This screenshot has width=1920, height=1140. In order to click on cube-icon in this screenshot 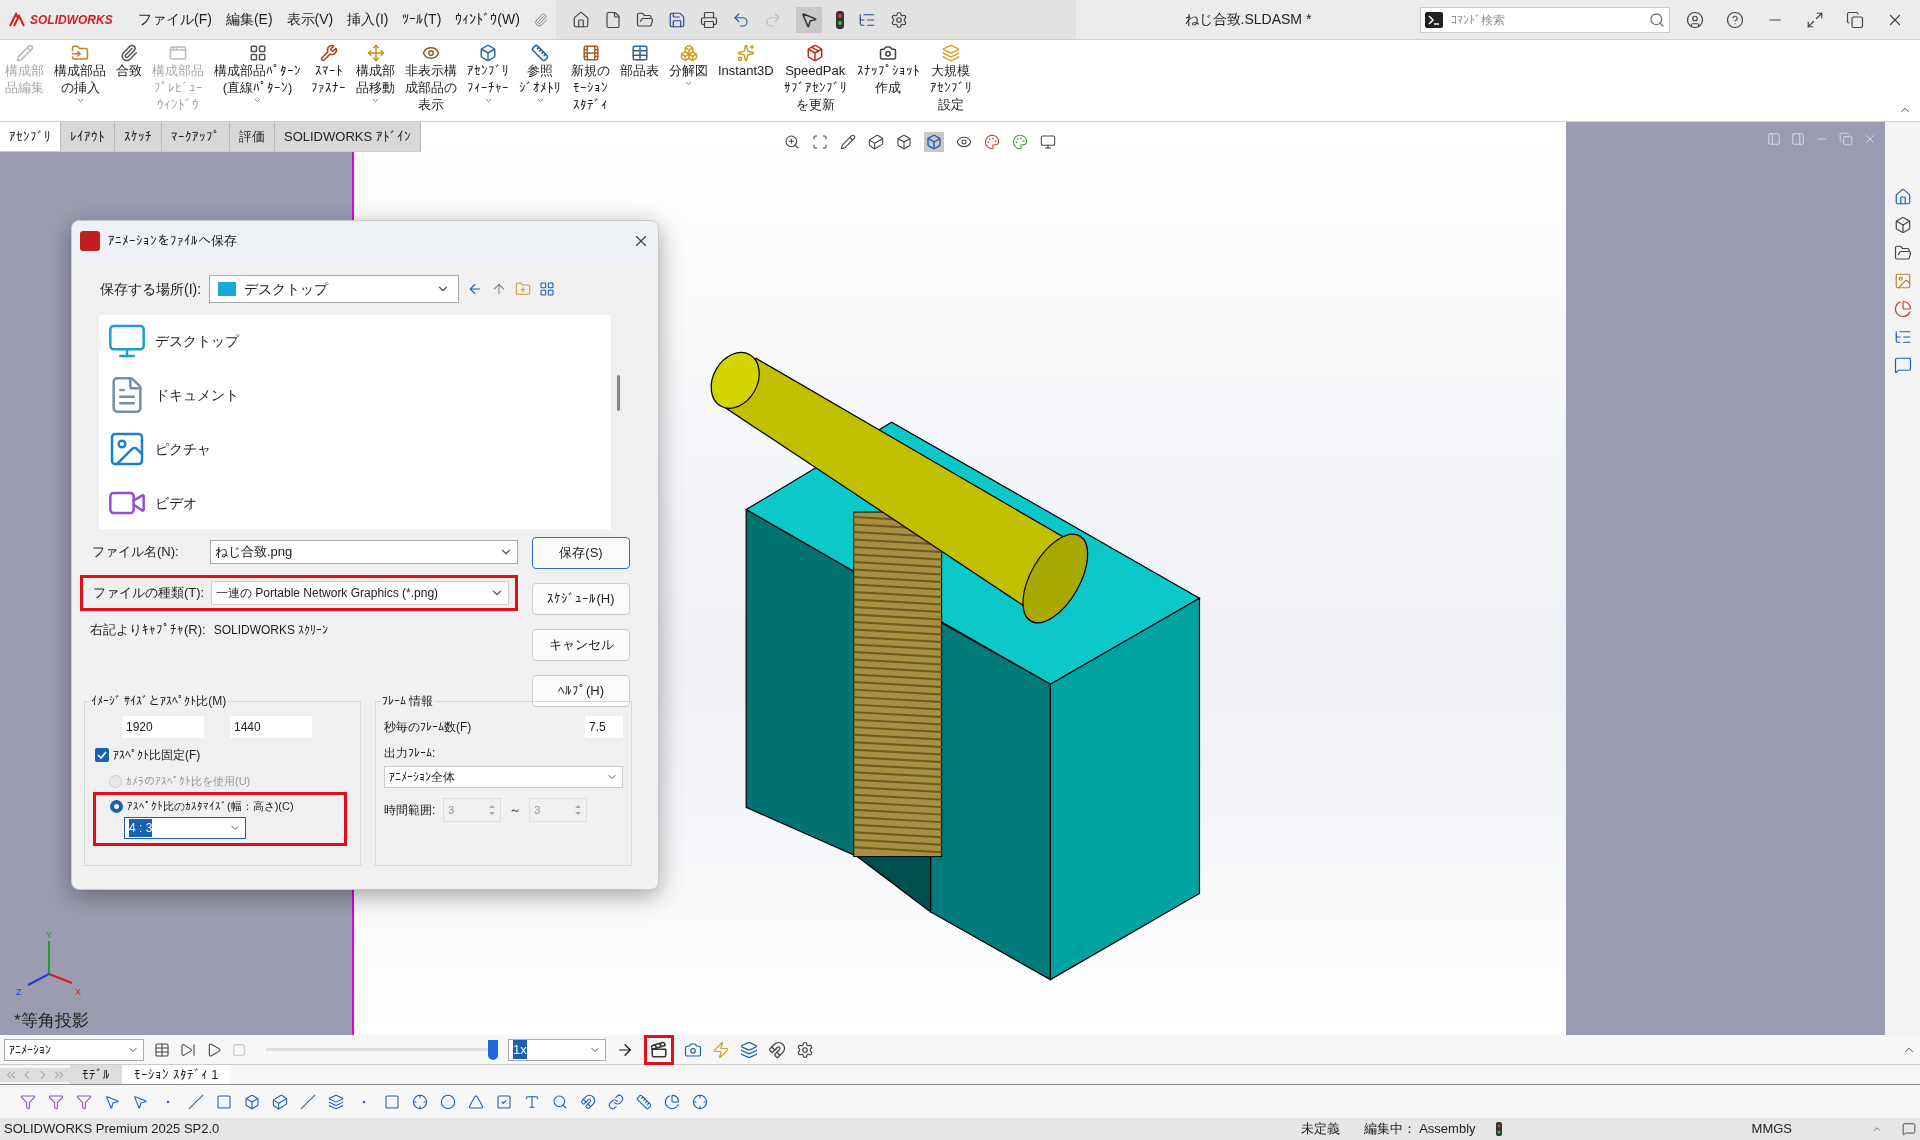, I will do `click(252, 1101)`.